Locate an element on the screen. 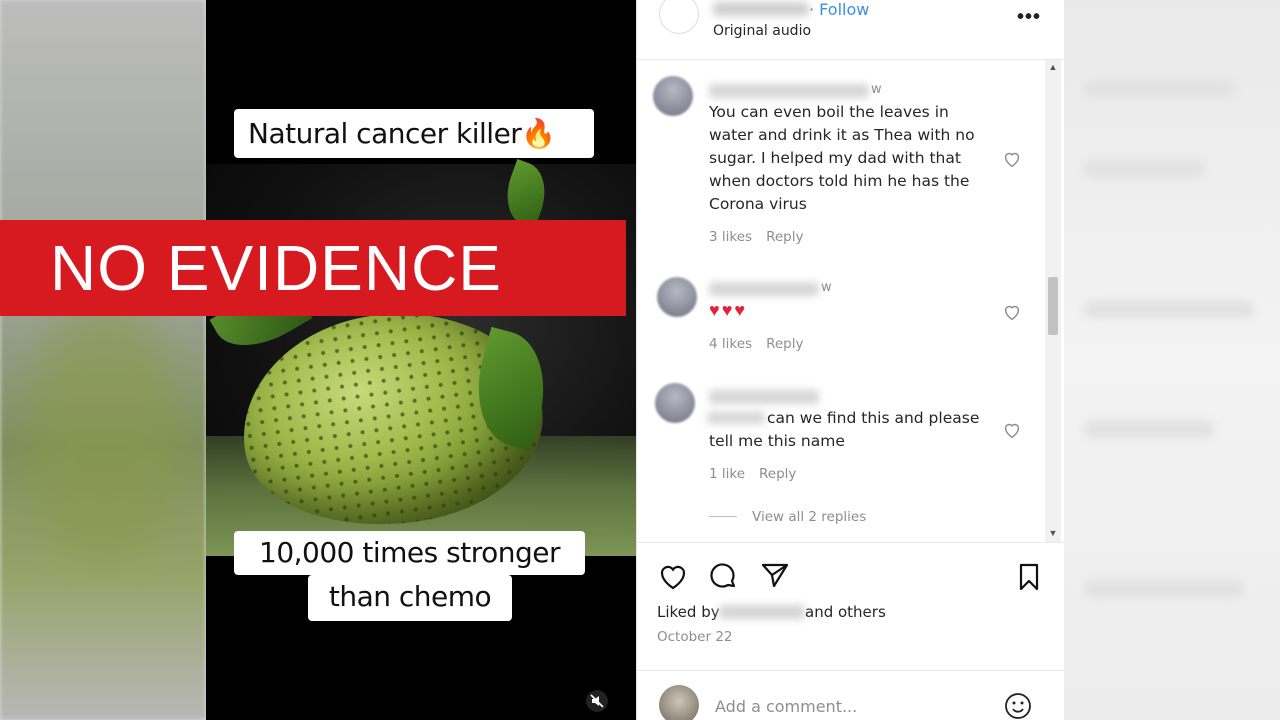  liked-by-others-link: and others is located at coordinates (845, 612).